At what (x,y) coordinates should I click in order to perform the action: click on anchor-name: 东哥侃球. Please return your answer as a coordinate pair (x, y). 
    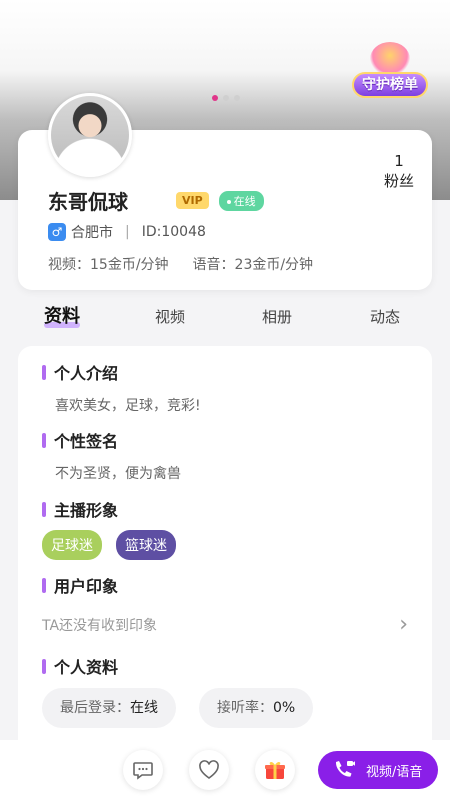
    Looking at the image, I should click on (88, 202).